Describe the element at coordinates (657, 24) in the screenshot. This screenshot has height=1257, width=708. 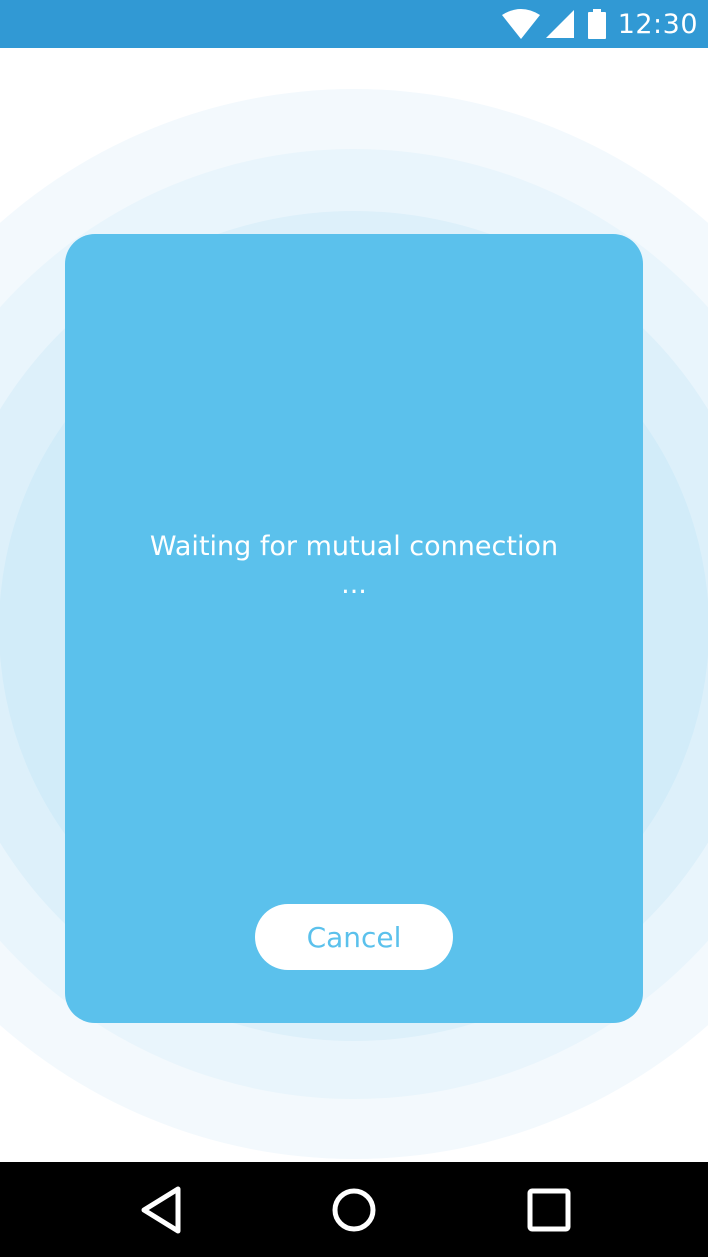
I see `status-time: 12:30` at that location.